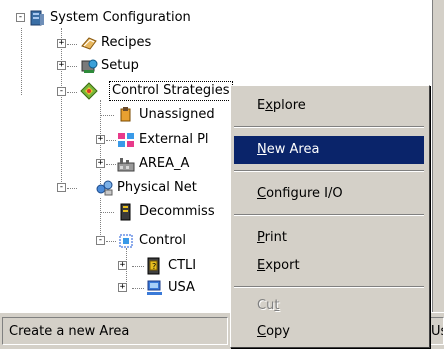  What do you see at coordinates (126, 212) in the screenshot?
I see `decommissioned-icon` at bounding box center [126, 212].